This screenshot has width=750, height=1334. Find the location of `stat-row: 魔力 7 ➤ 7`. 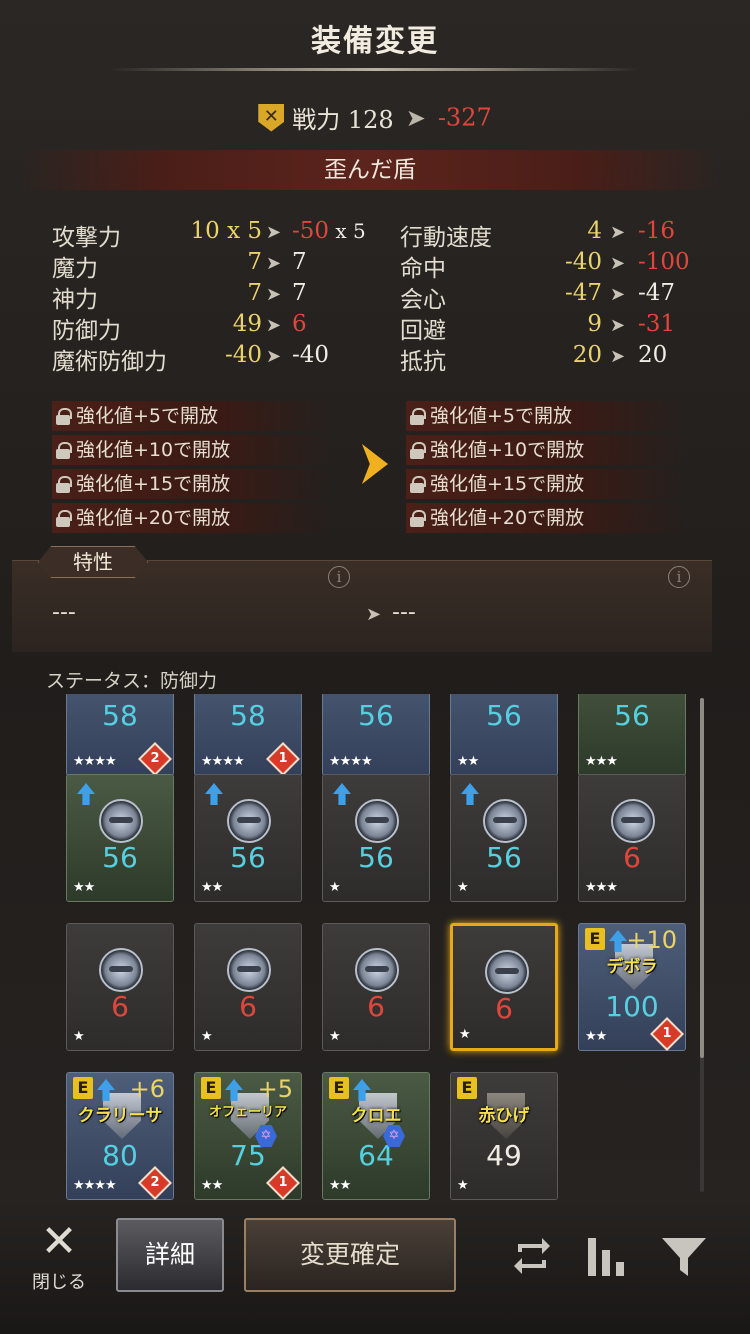

stat-row: 魔力 7 ➤ 7 is located at coordinates (207, 265).